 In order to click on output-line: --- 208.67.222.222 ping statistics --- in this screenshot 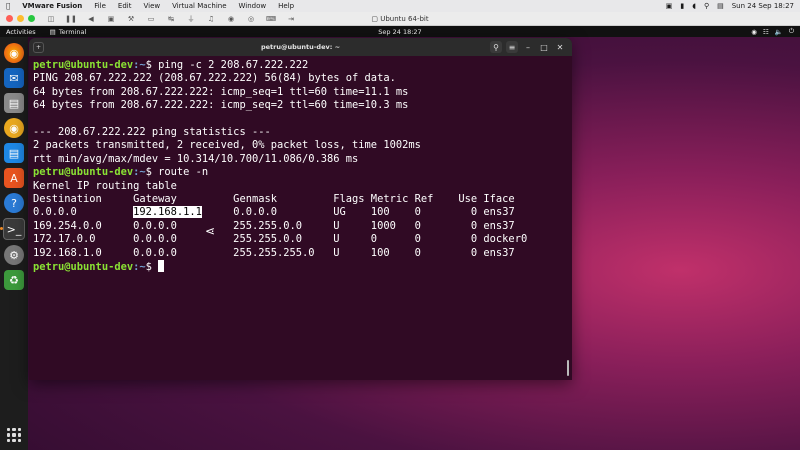, I will do `click(152, 132)`.